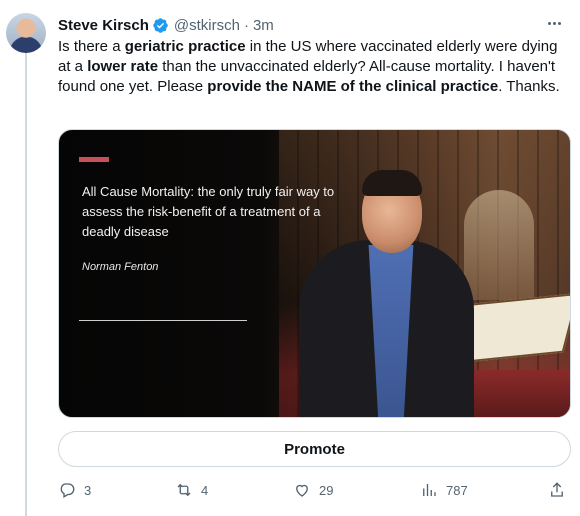 Image resolution: width=580 pixels, height=516 pixels. Describe the element at coordinates (191, 490) in the screenshot. I see `retweet-button: 4` at that location.